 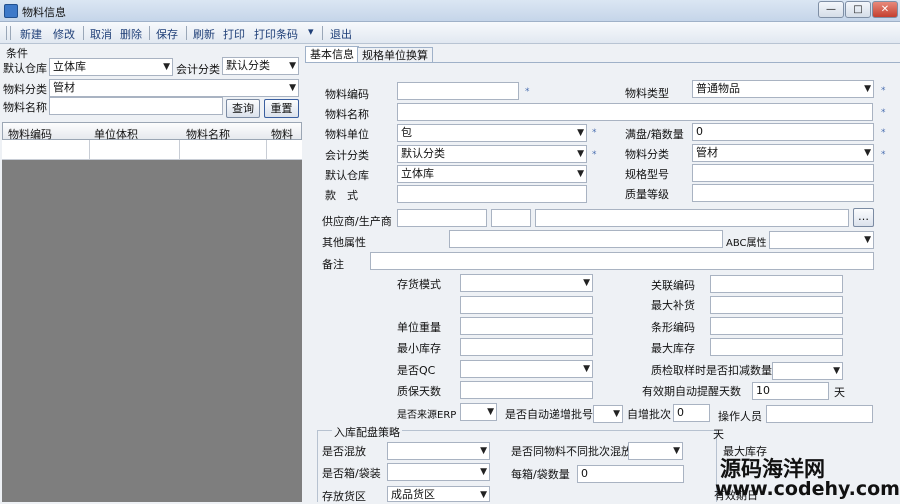 I want to click on app-icon, so click(x=11, y=11).